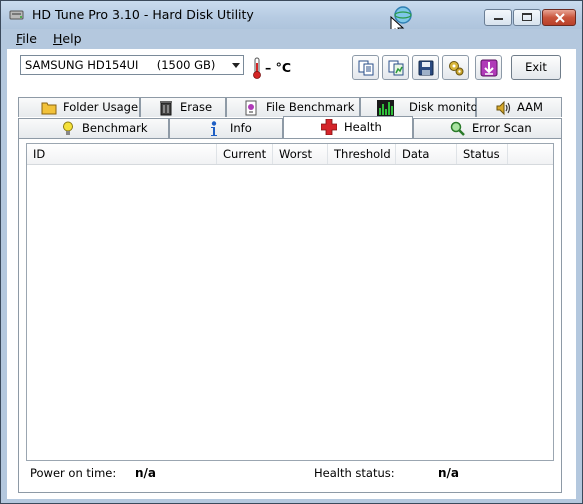 Image resolution: width=583 pixels, height=504 pixels. Describe the element at coordinates (329, 127) in the screenshot. I see `health-cross-icon` at that location.